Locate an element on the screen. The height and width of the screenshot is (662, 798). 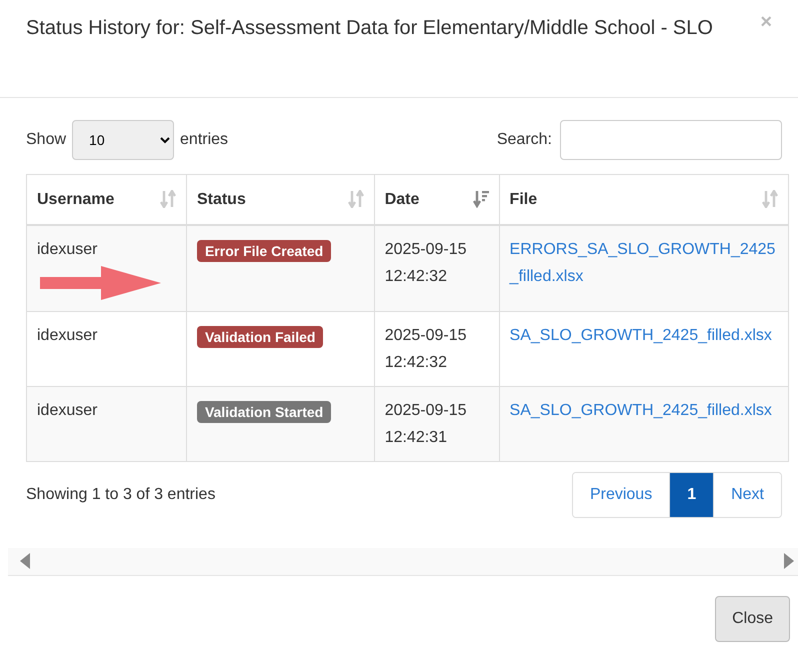
scroll-right-icon is located at coordinates (789, 561).